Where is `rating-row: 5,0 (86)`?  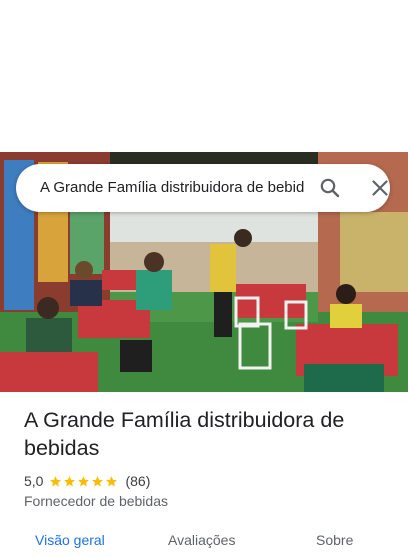
rating-row: 5,0 (86) is located at coordinates (87, 481).